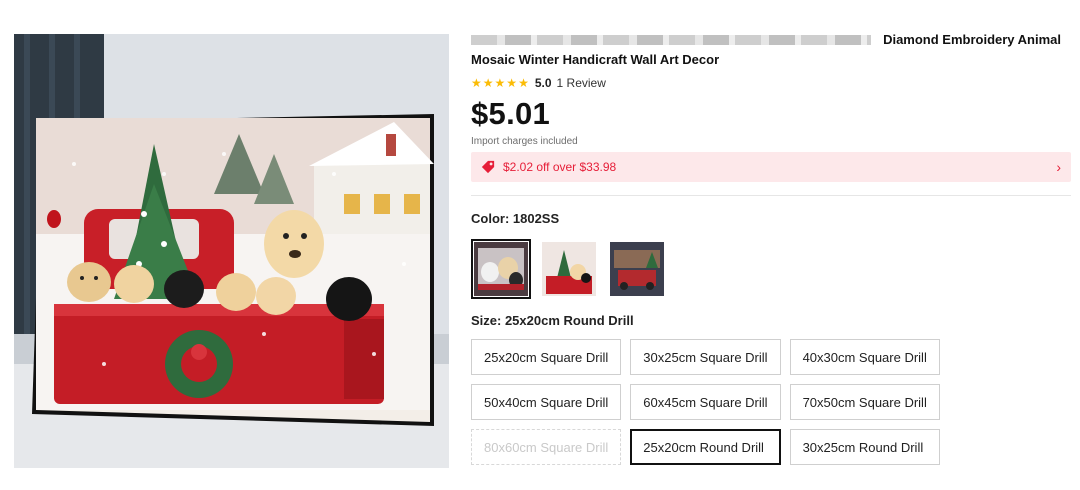 The width and height of the screenshot is (1080, 490). Describe the element at coordinates (771, 83) in the screenshot. I see `rating-row: ★ ★ ★ ★ ★ 5.0 1 Review` at that location.